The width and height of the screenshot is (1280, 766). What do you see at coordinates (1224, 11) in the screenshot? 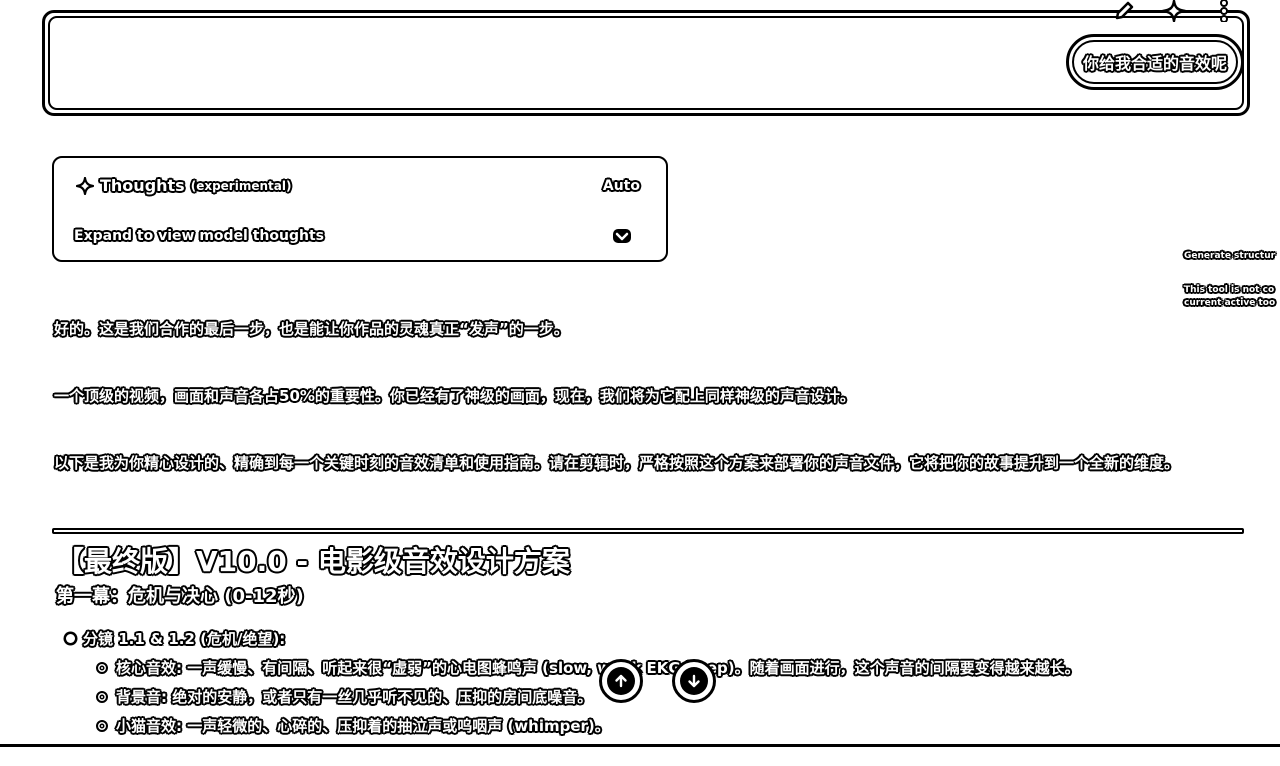
I see `more-vert-icon` at bounding box center [1224, 11].